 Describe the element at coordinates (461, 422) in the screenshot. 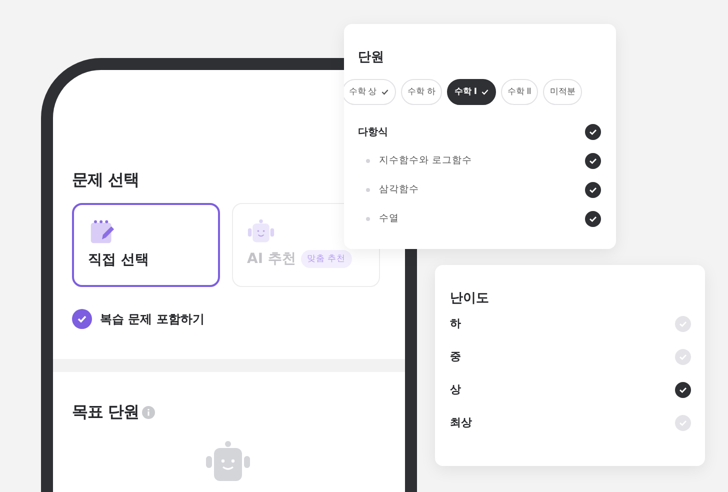

I see `difficulty-label: 최상` at that location.